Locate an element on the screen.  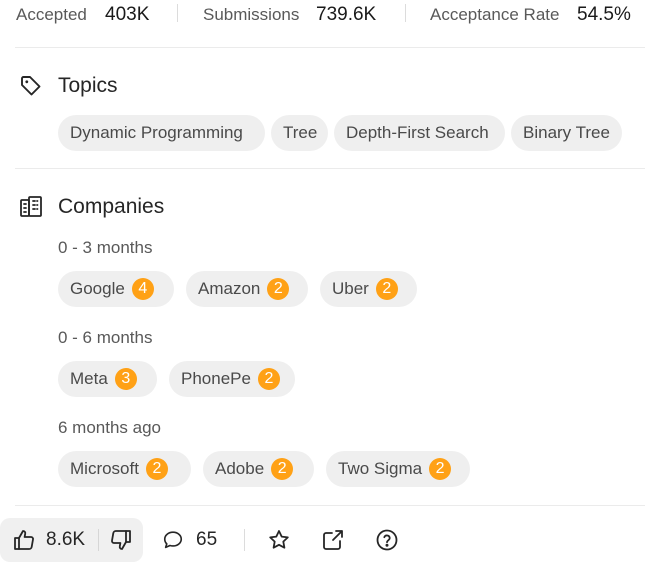
star-icon is located at coordinates (279, 540).